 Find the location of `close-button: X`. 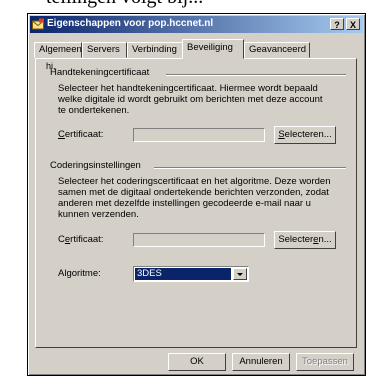

close-button: X is located at coordinates (353, 24).